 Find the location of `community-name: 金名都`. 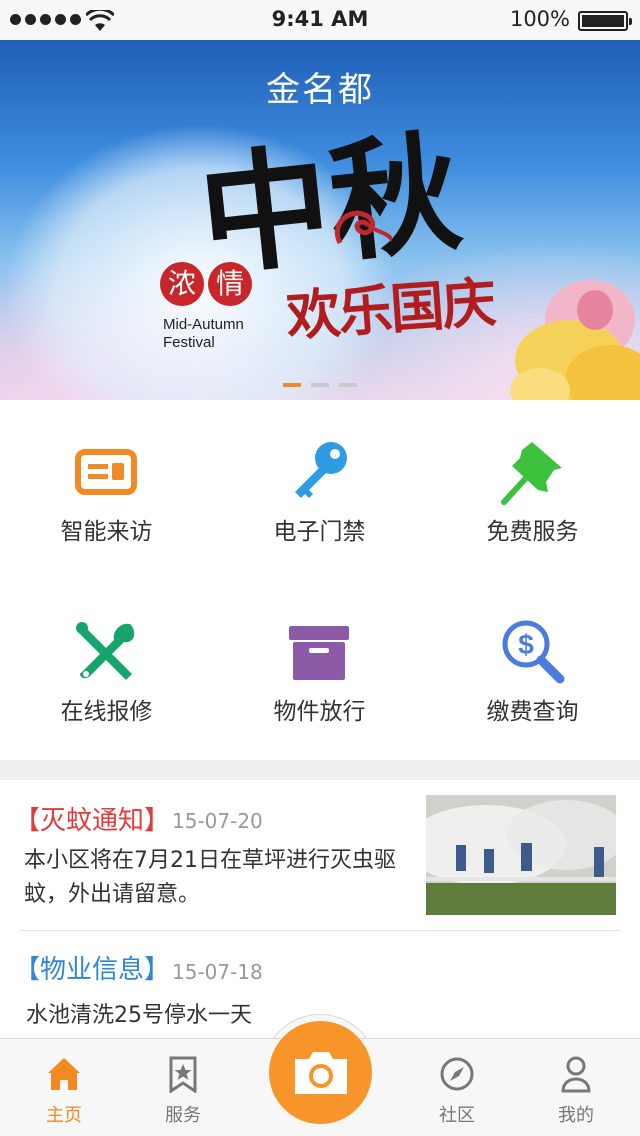

community-name: 金名都 is located at coordinates (320, 90).